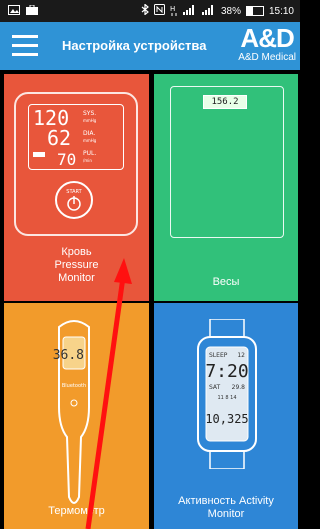 The image size is (320, 529). I want to click on tile-label-line: Pressure, so click(76, 265).